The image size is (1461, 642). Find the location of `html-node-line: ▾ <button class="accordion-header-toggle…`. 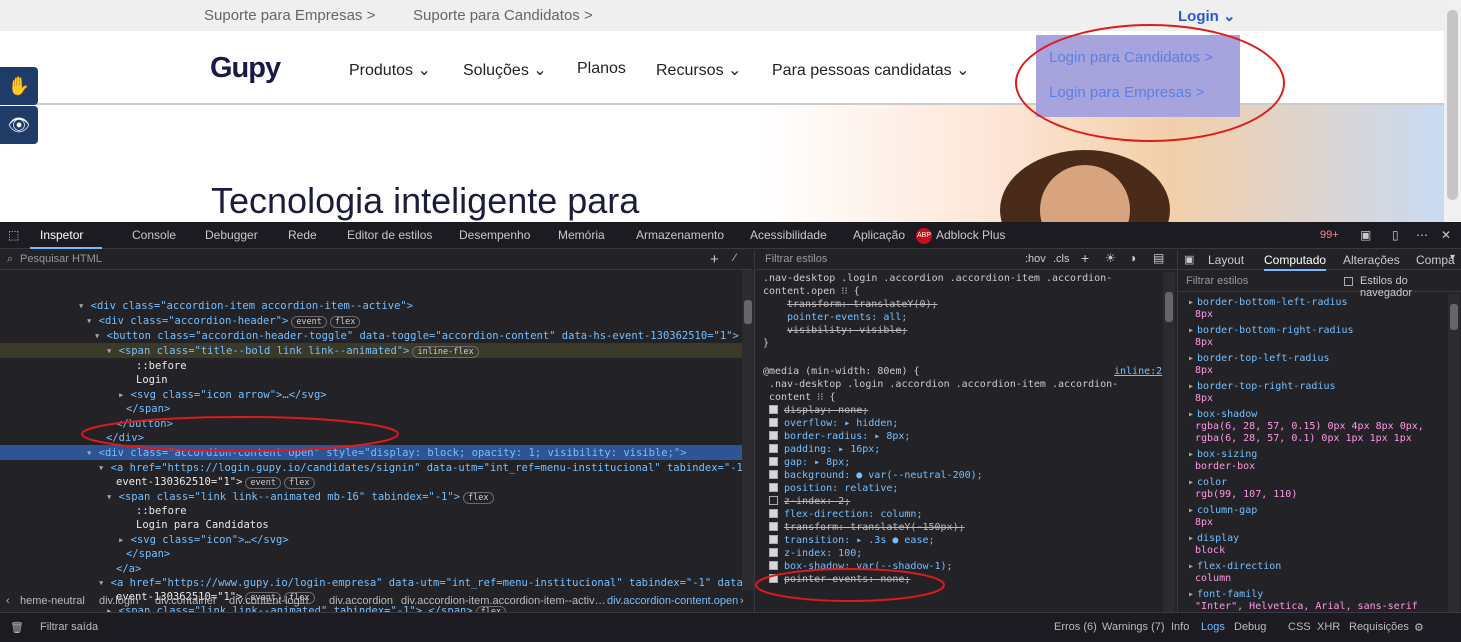

html-node-line: ▾ <button class="accordion-header-toggle… is located at coordinates (436, 336).